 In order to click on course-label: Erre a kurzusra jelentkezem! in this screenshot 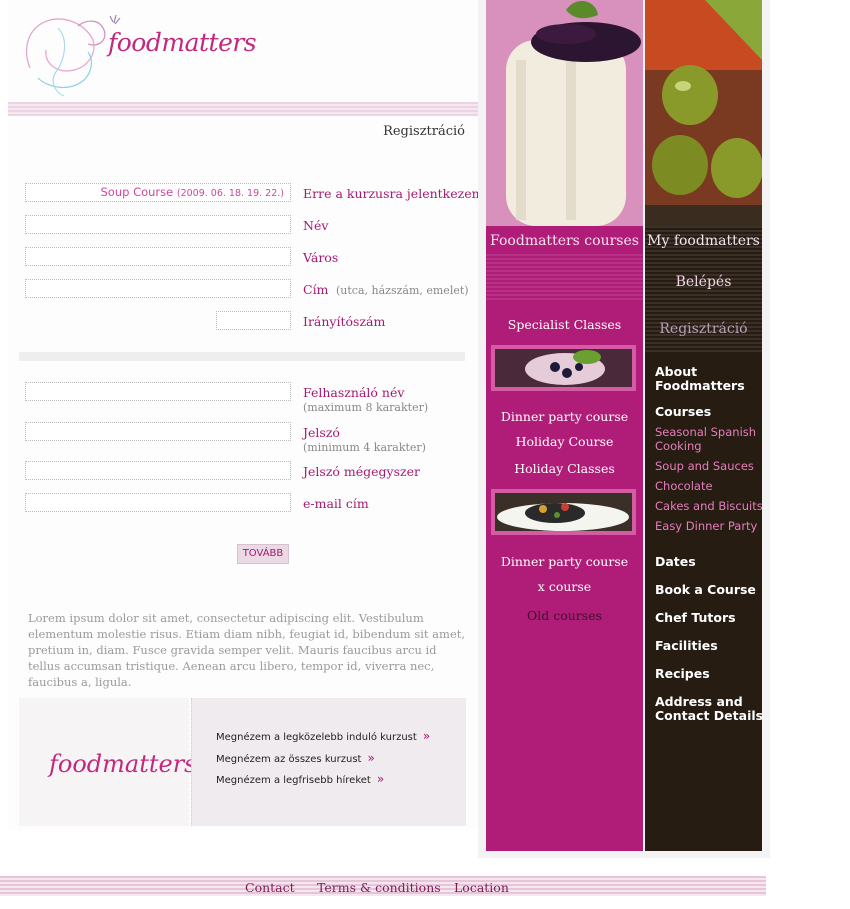, I will do `click(396, 193)`.